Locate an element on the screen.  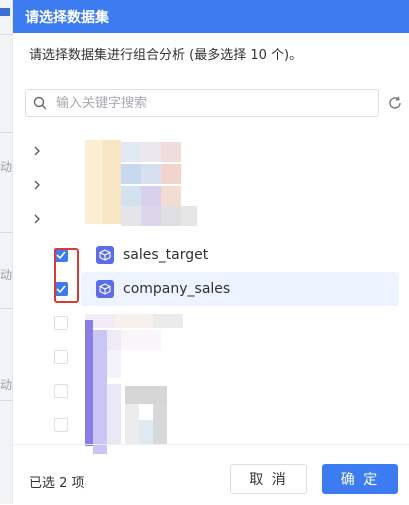
dialog-description: 请选择数据集进行组合分析 (最多选择 10 个)。 is located at coordinates (166, 55).